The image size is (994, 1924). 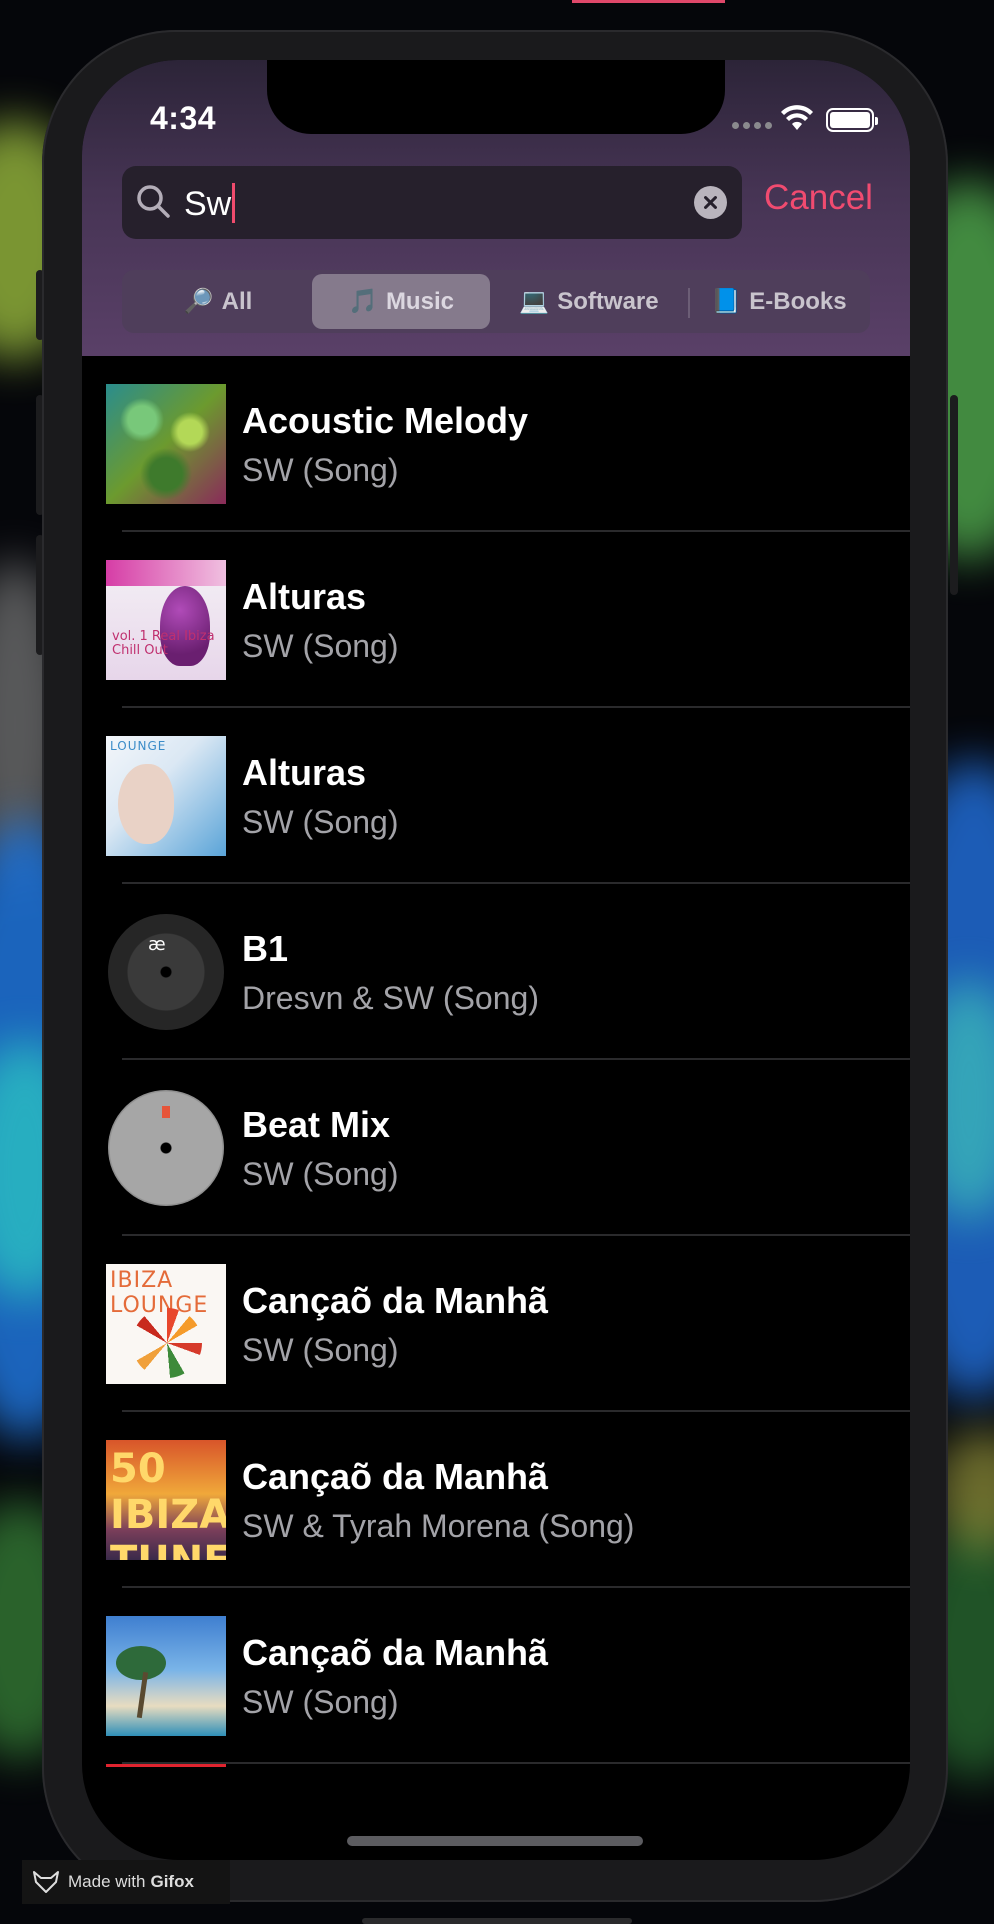 What do you see at coordinates (166, 620) in the screenshot?
I see `album-artwork: vol. 1 Real Ibiza Chill Out` at bounding box center [166, 620].